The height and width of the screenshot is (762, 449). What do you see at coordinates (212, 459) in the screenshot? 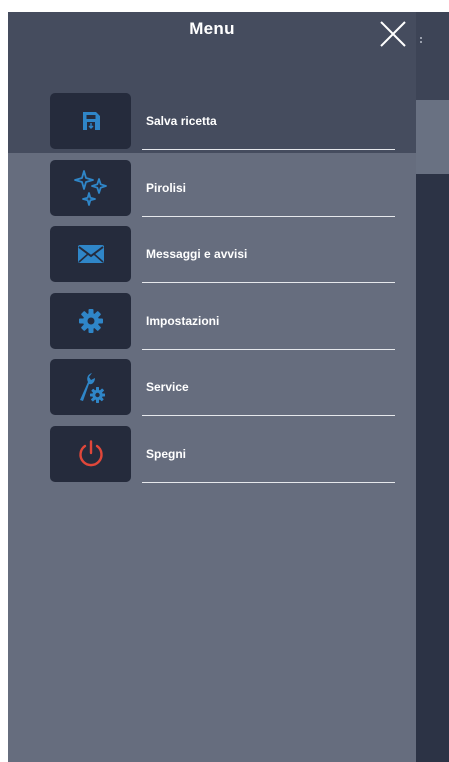
I see `menu-item-spegni: Spegni` at bounding box center [212, 459].